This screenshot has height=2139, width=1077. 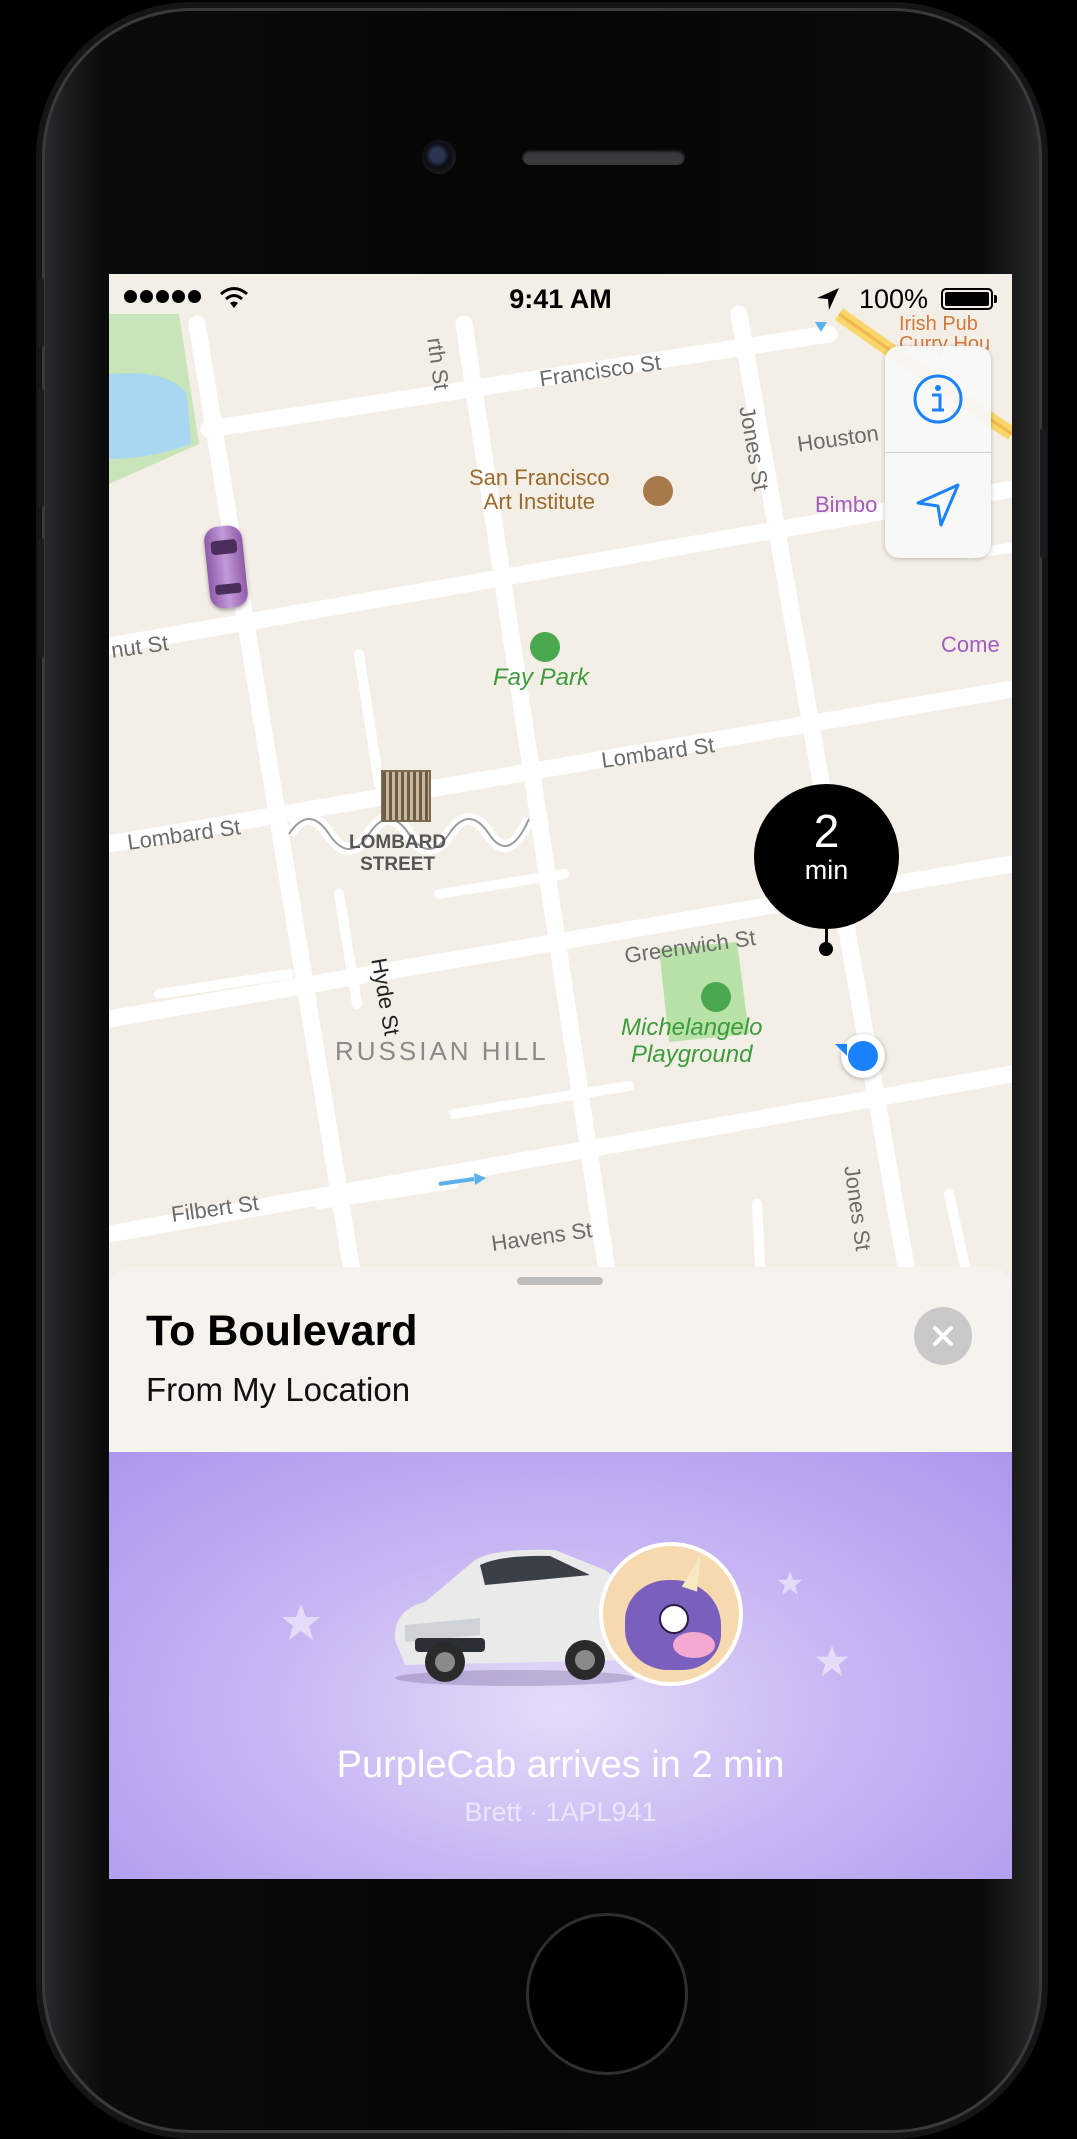 I want to click on poi-lombard-line1: LOMBARD, so click(x=398, y=842).